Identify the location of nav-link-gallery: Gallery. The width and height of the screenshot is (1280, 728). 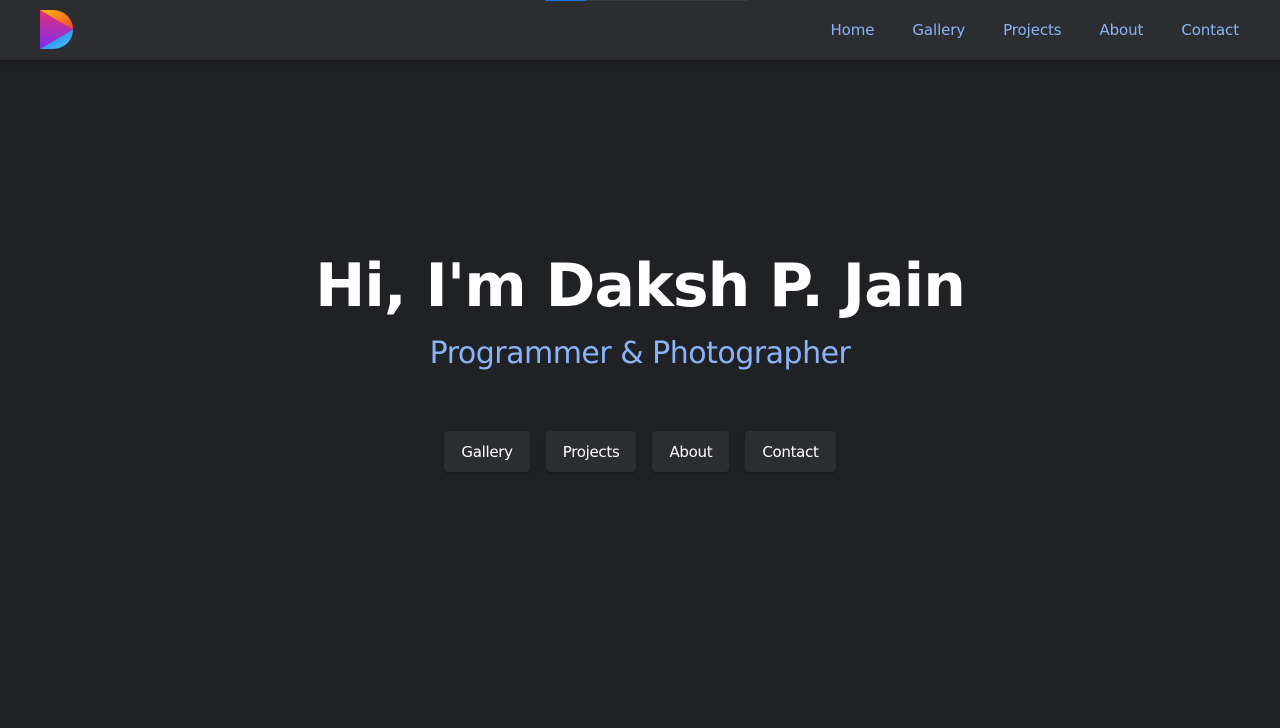
(938, 30).